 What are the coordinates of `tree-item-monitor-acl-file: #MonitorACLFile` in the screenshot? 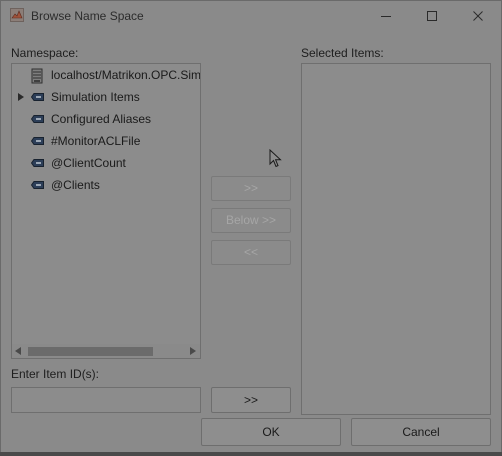 It's located at (106, 141).